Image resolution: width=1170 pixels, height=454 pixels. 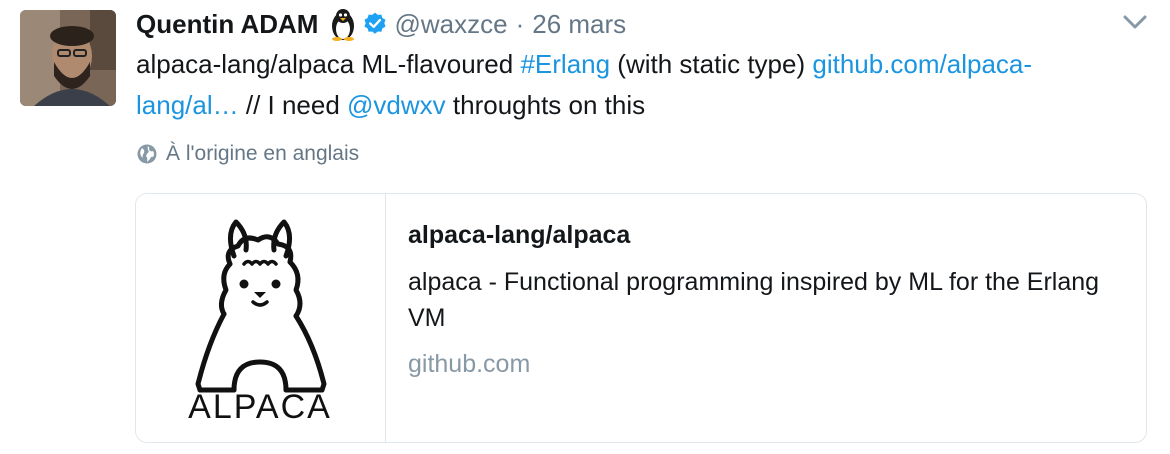 I want to click on author-avatar, so click(x=68, y=58).